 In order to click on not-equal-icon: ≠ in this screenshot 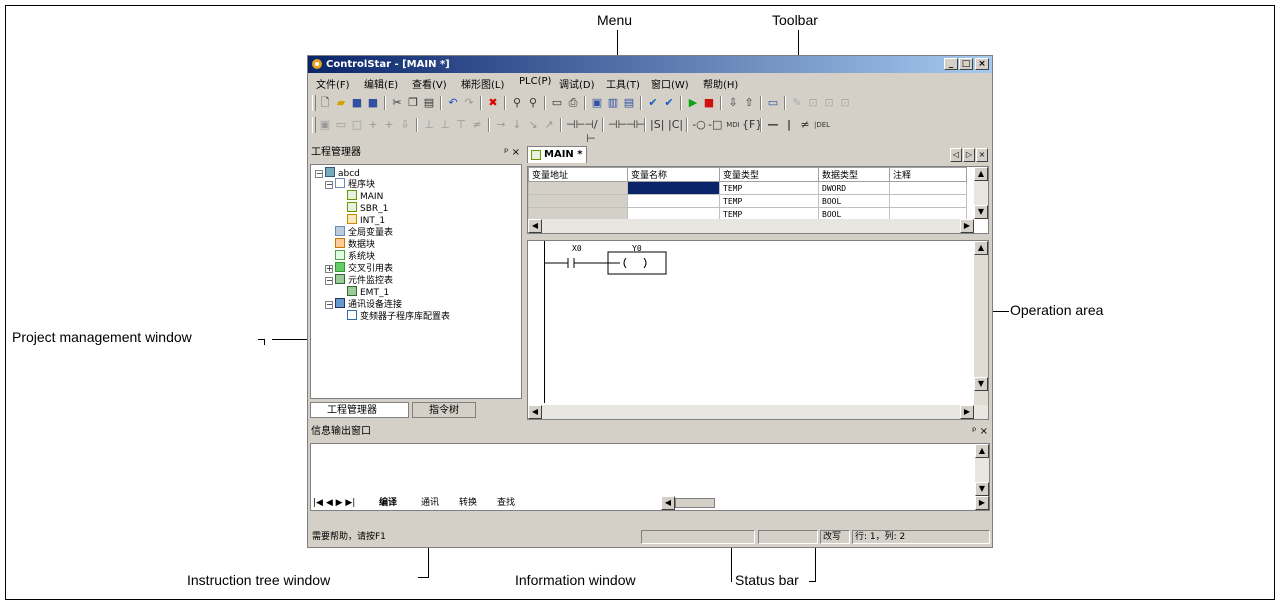, I will do `click(805, 125)`.